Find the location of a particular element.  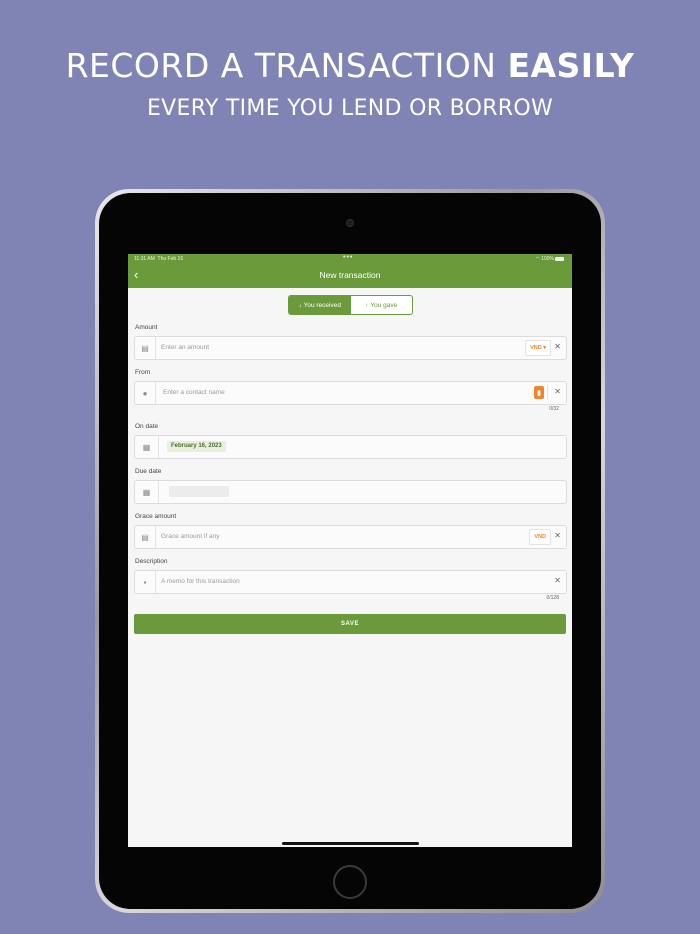

direction-toggle: ↓ You received ↑ You gave is located at coordinates (350, 305).